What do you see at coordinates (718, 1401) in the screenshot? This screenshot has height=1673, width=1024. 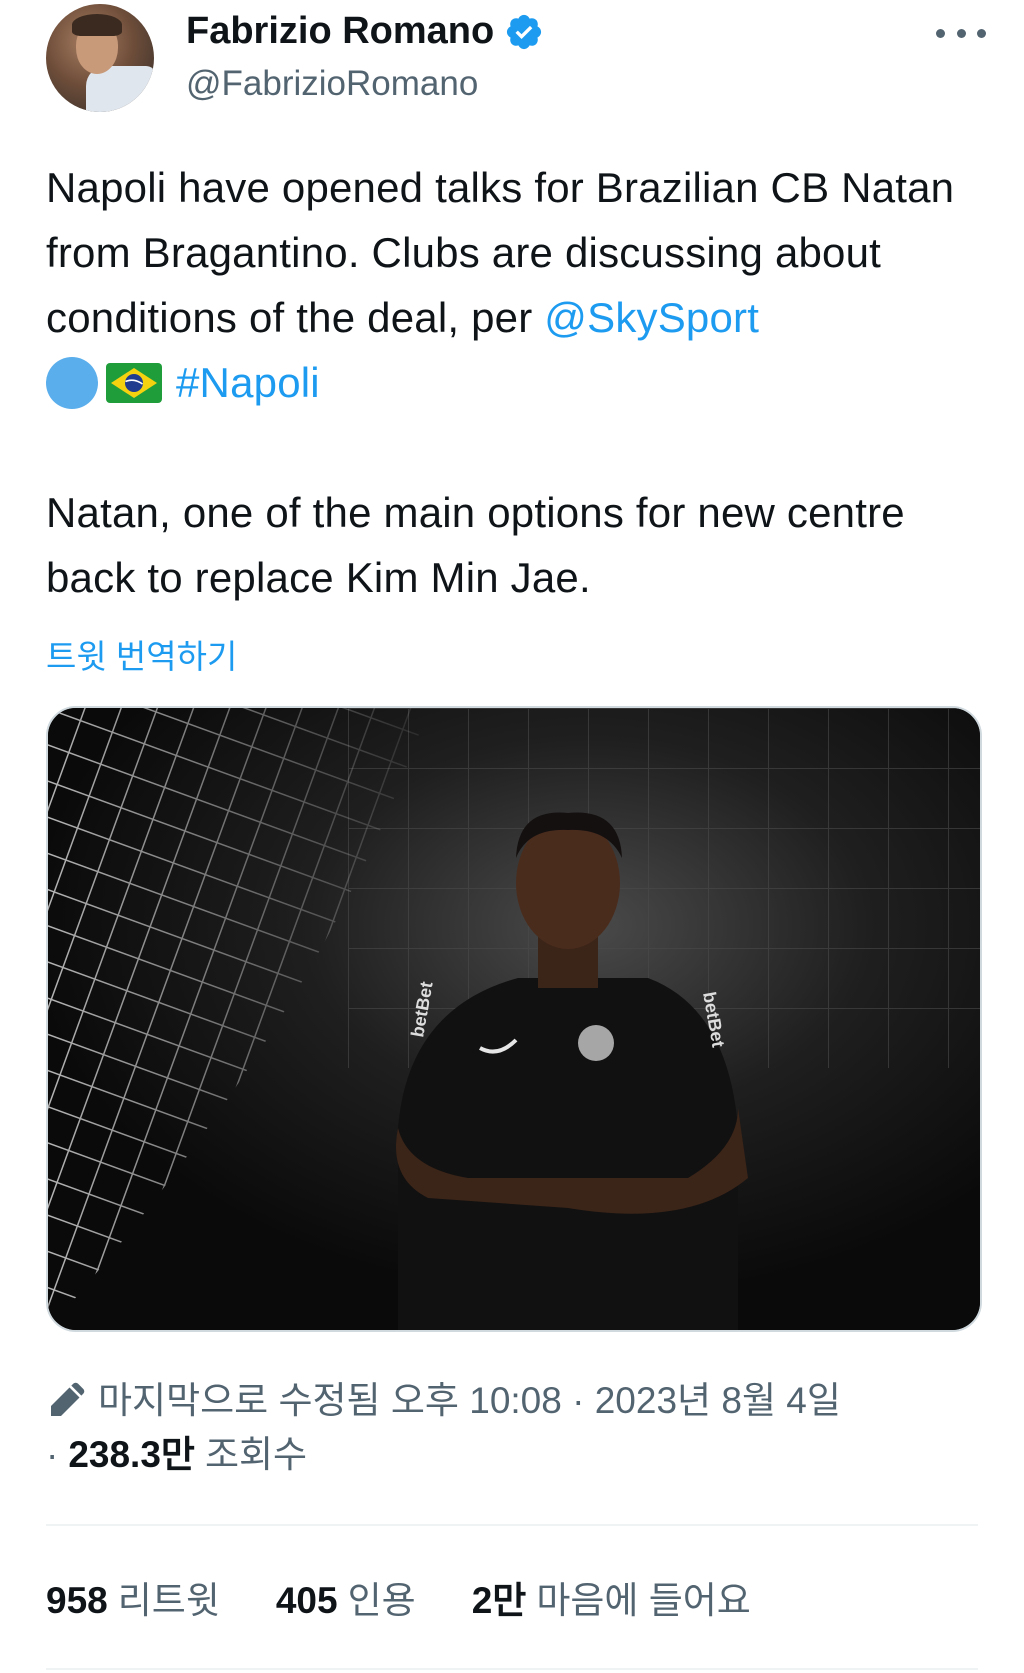 I see `tweet-date: 2023년 8월 4일` at bounding box center [718, 1401].